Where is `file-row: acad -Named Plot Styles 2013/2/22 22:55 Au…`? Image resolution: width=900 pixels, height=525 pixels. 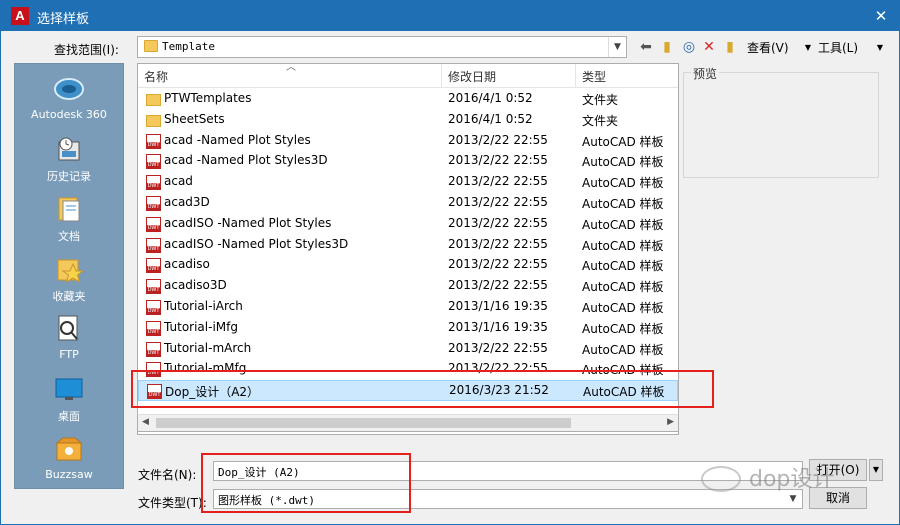 file-row: acad -Named Plot Styles 2013/2/22 22:55 Au… is located at coordinates (408, 141).